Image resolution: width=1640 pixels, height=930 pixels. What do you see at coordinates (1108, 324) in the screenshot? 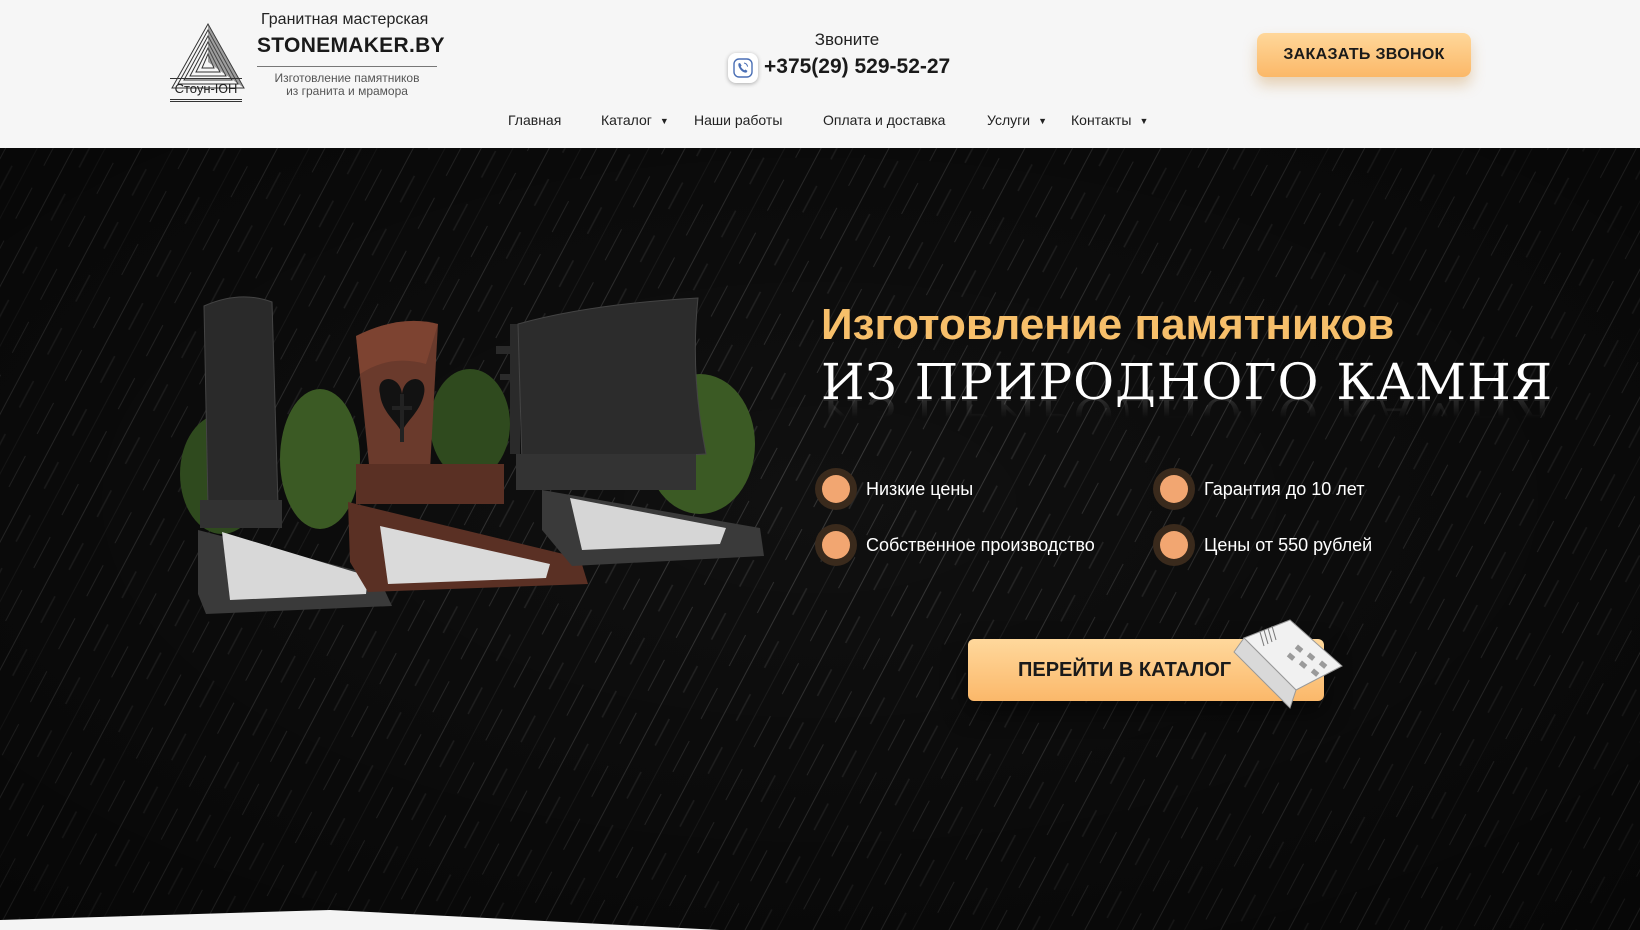
I see `hero-headline-line1: Изготовление памятников` at bounding box center [1108, 324].